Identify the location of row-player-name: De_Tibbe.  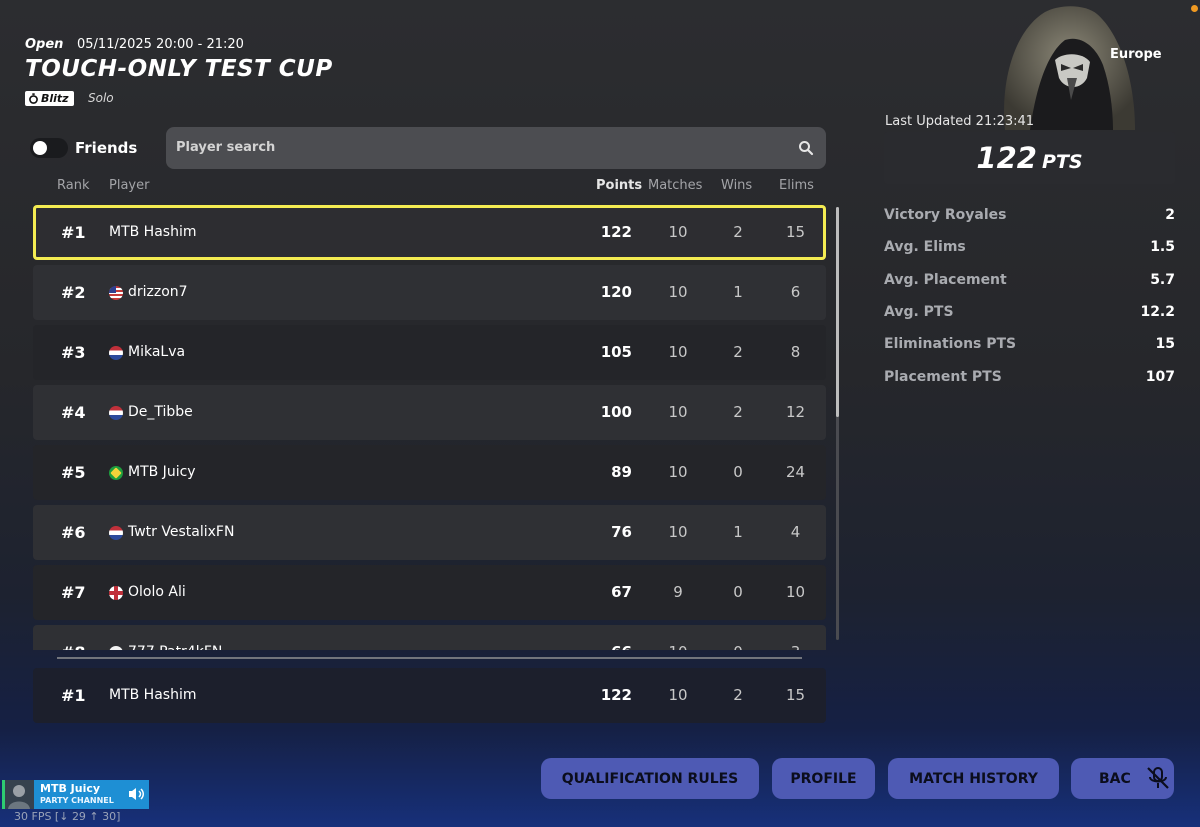
(160, 412).